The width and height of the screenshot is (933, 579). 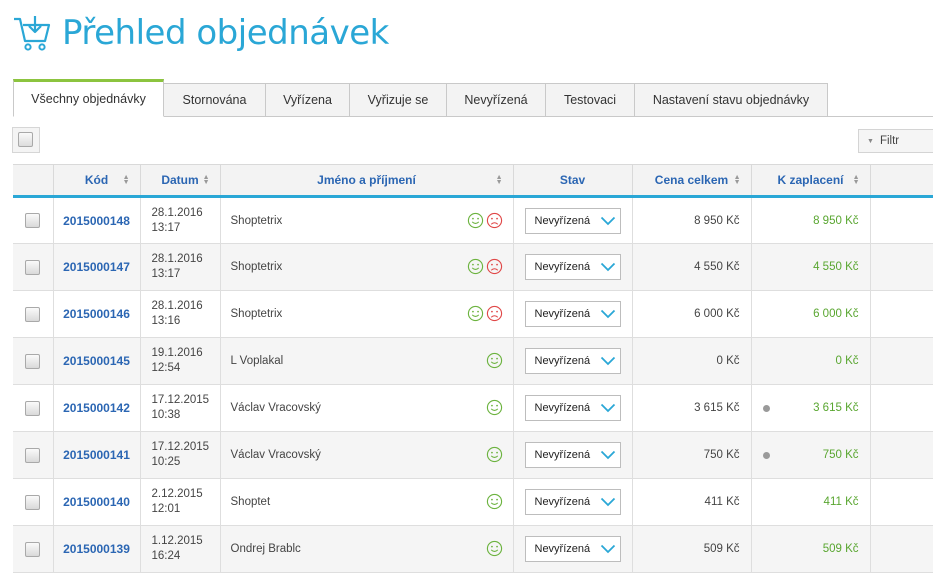 What do you see at coordinates (692, 220) in the screenshot?
I see `order-total: 8 950 Kč` at bounding box center [692, 220].